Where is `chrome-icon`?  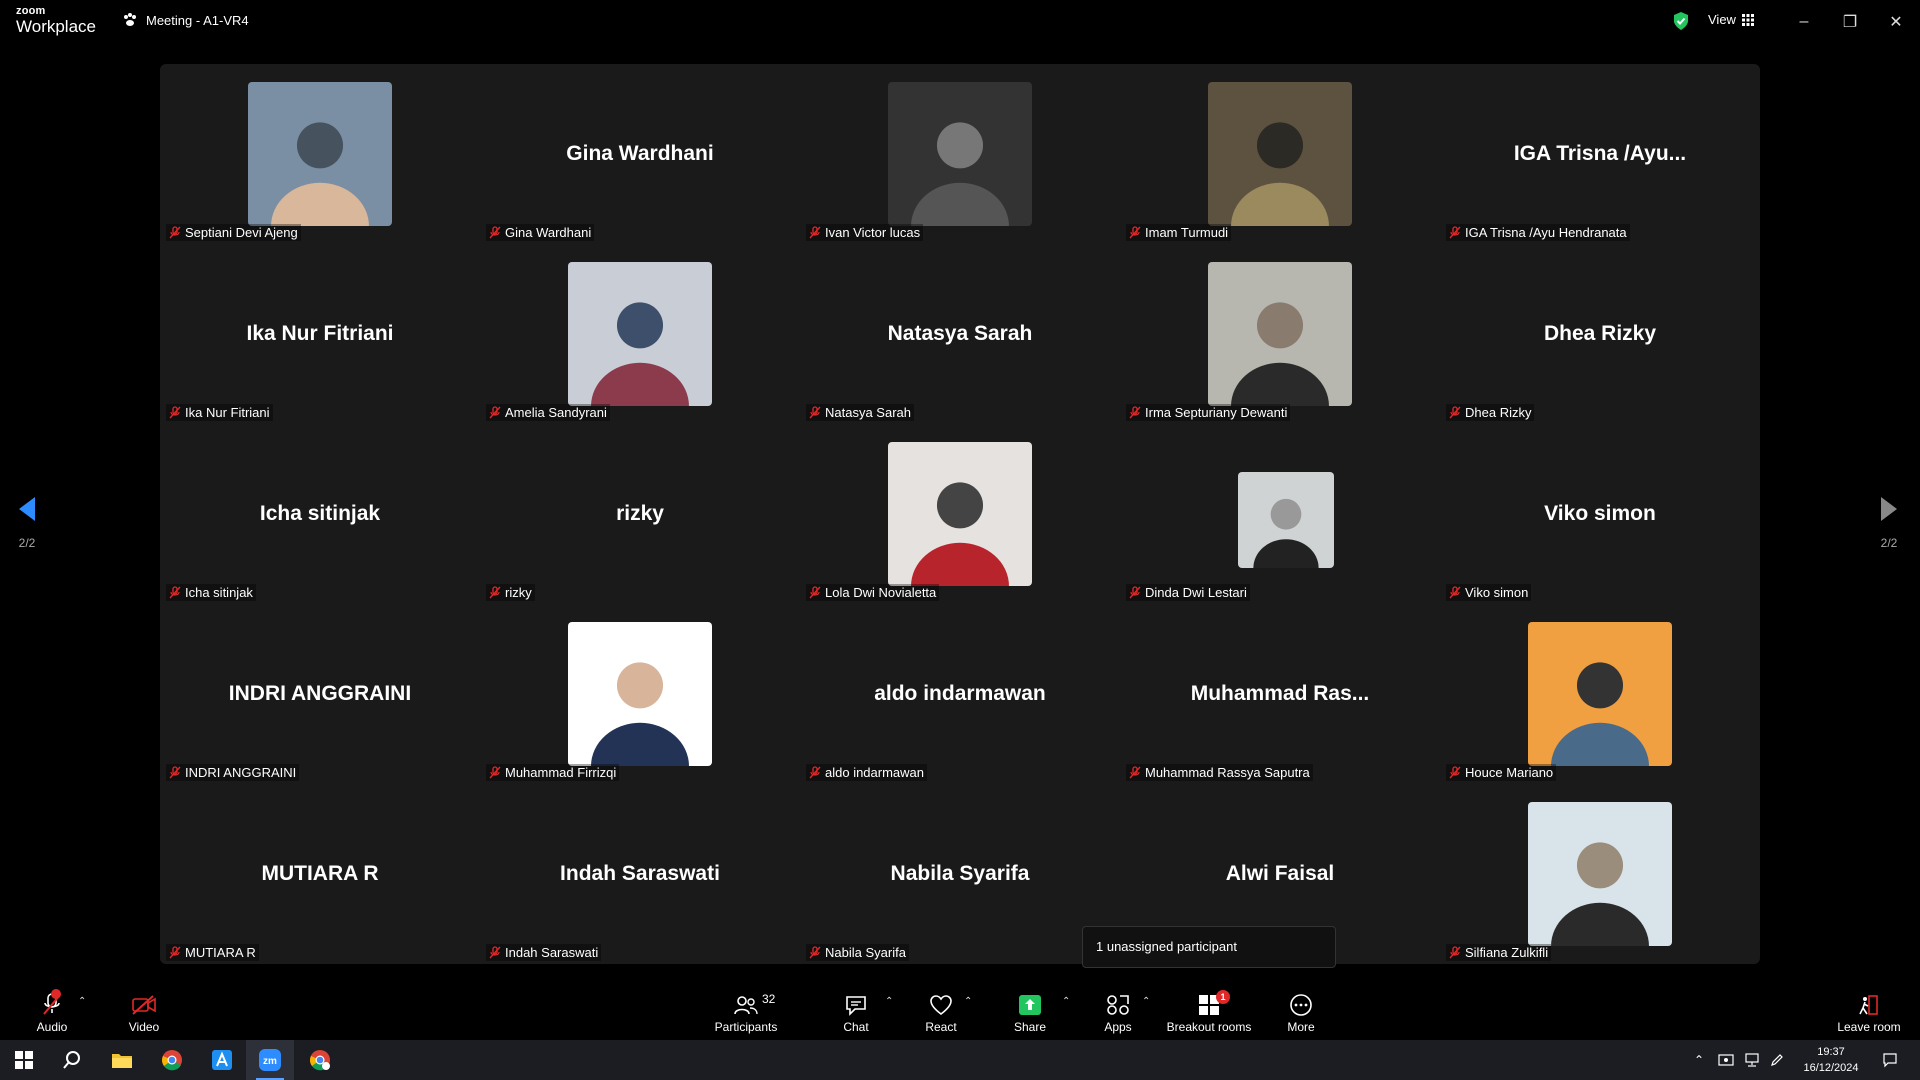 chrome-icon is located at coordinates (172, 1060).